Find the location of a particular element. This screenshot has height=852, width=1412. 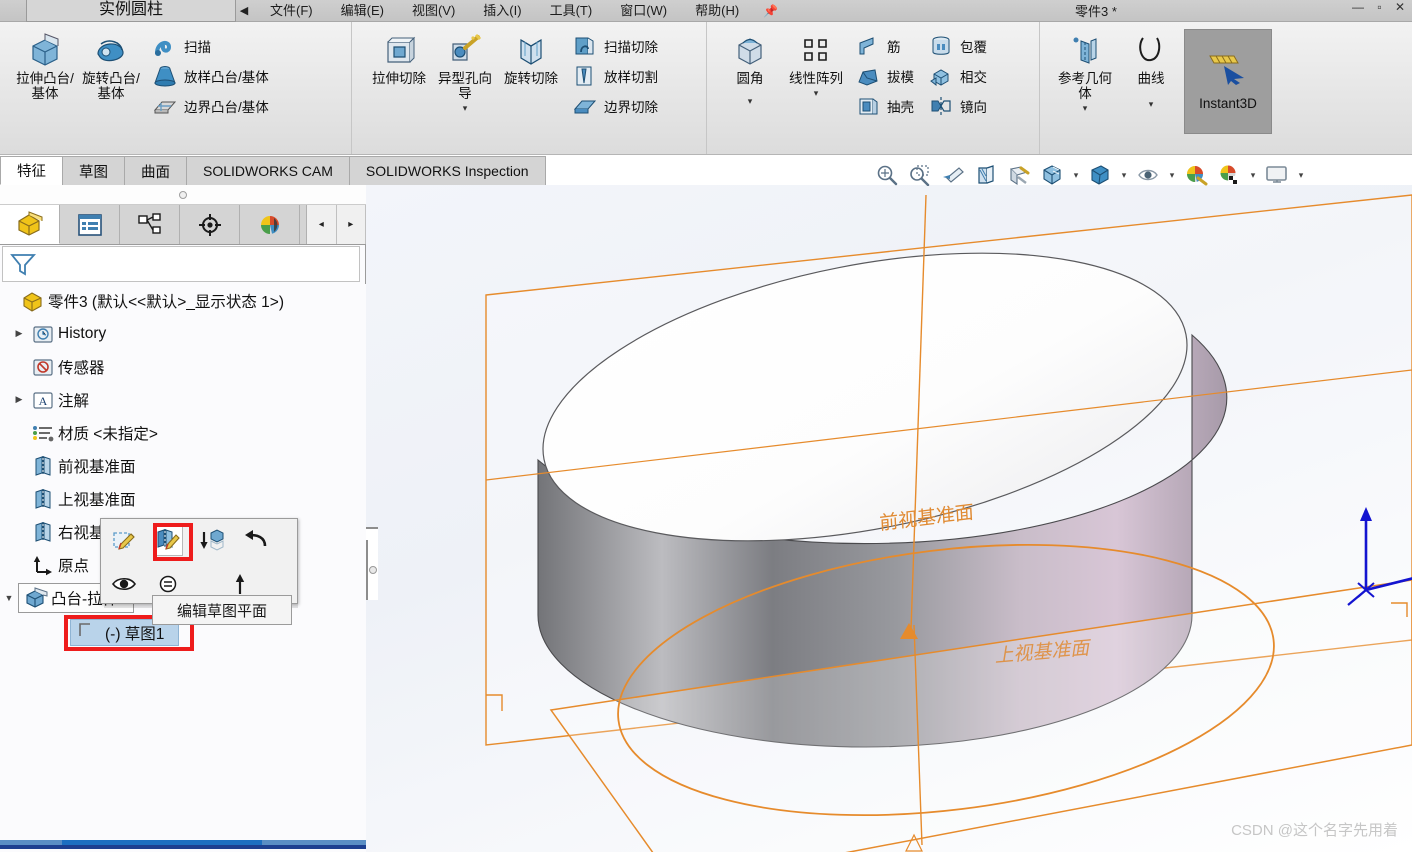

hide-show-chevron-down-icon: ▾ is located at coordinates (1124, 175).